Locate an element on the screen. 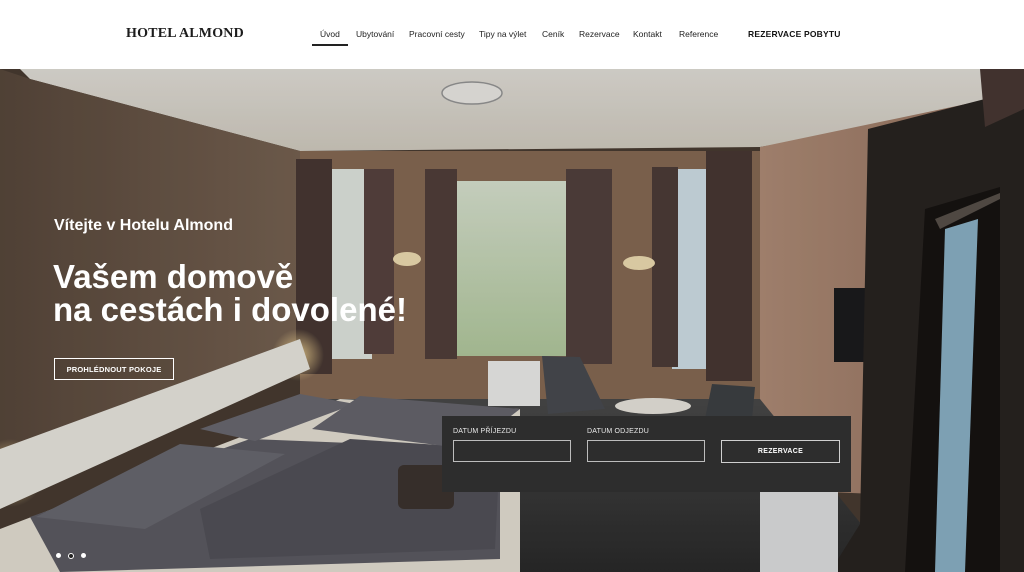 This screenshot has width=1024, height=572. hero-title-line-2: na cestách i dovolené! is located at coordinates (230, 309).